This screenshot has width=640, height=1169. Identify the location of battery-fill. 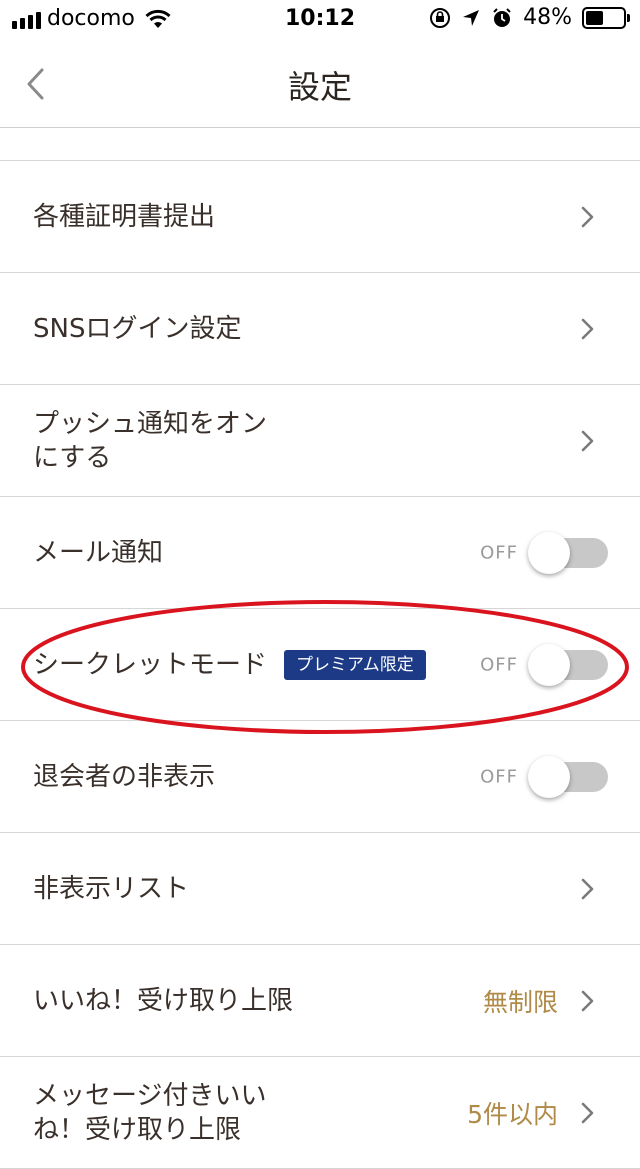
(594, 17).